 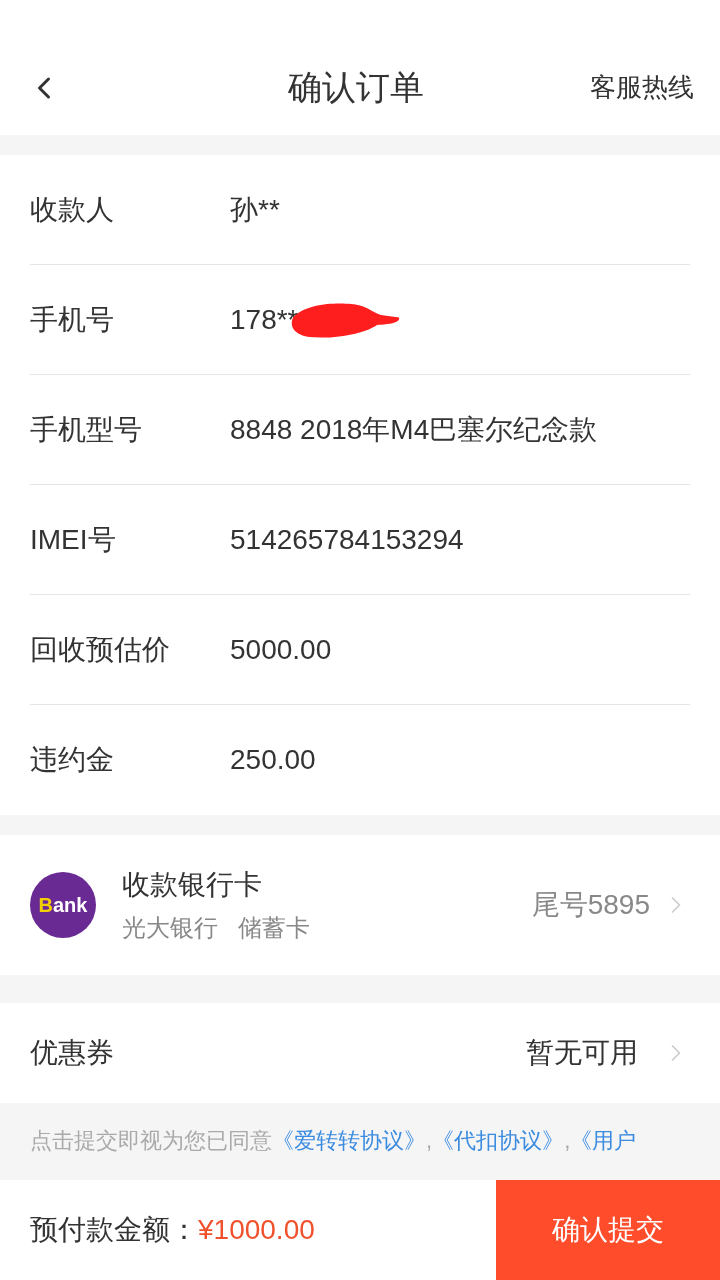 I want to click on field-label: 手机型号, so click(x=86, y=429).